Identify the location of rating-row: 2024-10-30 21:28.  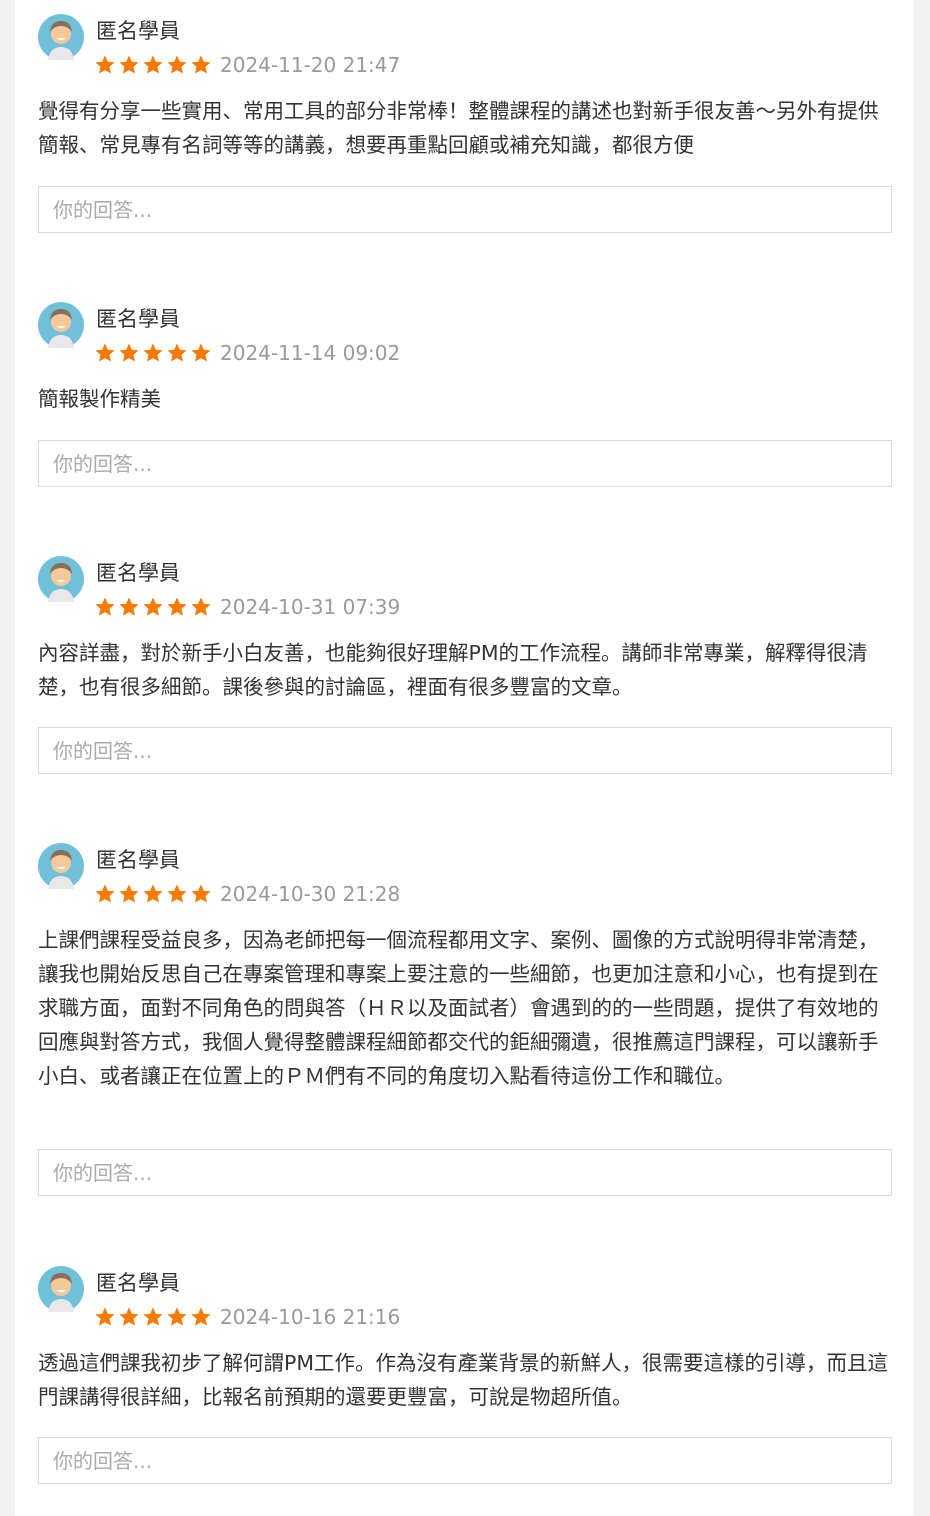
(247, 894).